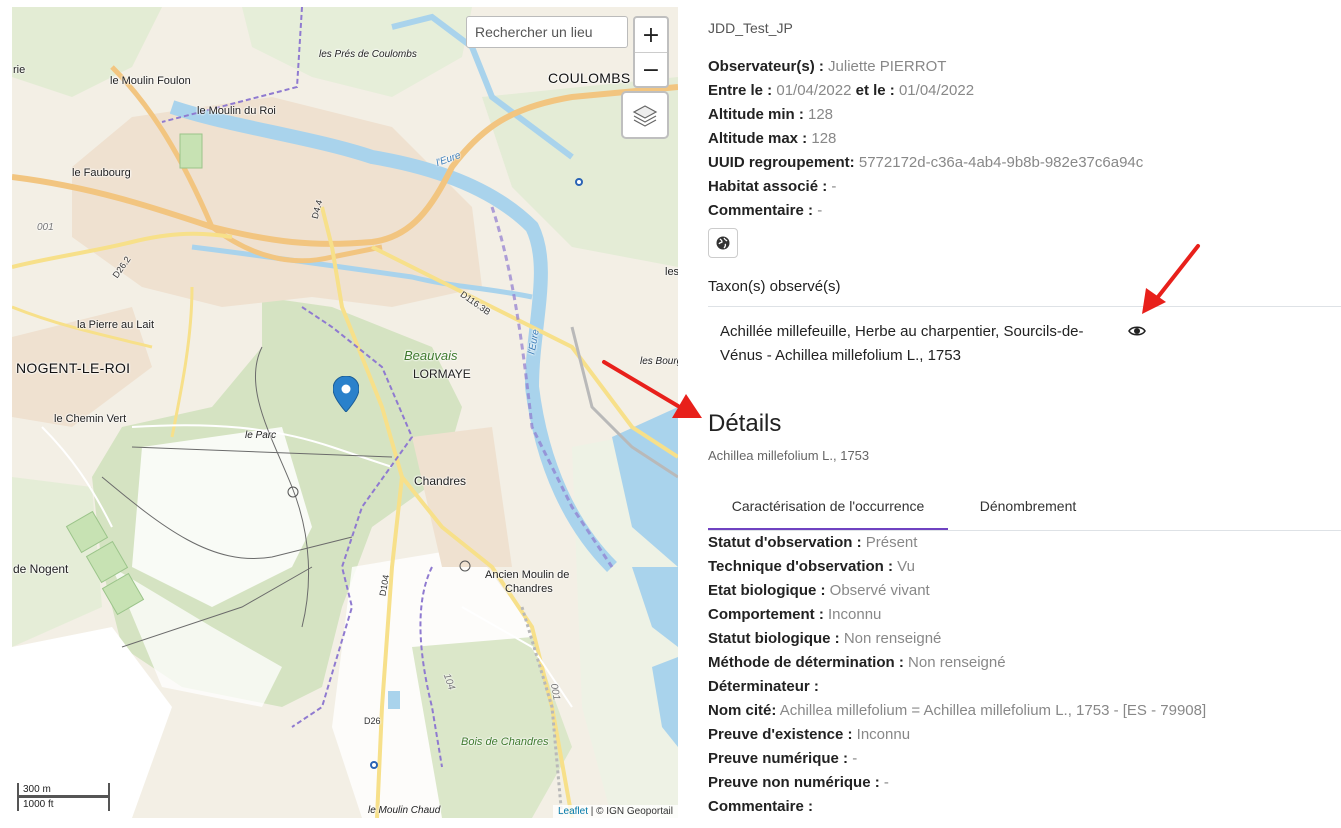 The width and height of the screenshot is (1341, 828). I want to click on tab-caracterisation: Caractérisation de l'occurrence, so click(828, 510).